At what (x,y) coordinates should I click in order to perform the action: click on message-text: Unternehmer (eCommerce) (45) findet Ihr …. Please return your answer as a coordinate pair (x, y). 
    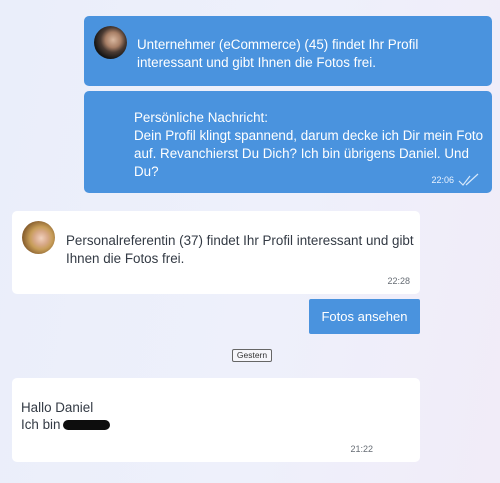
    Looking at the image, I should click on (278, 53).